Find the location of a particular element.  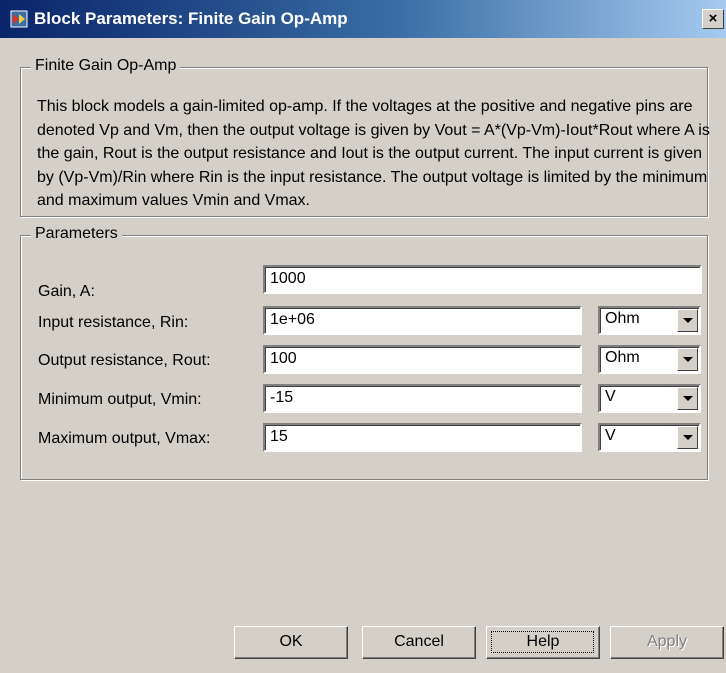

title-bar: Block Parameters: Finite Gain Op-Amp × is located at coordinates (363, 19).